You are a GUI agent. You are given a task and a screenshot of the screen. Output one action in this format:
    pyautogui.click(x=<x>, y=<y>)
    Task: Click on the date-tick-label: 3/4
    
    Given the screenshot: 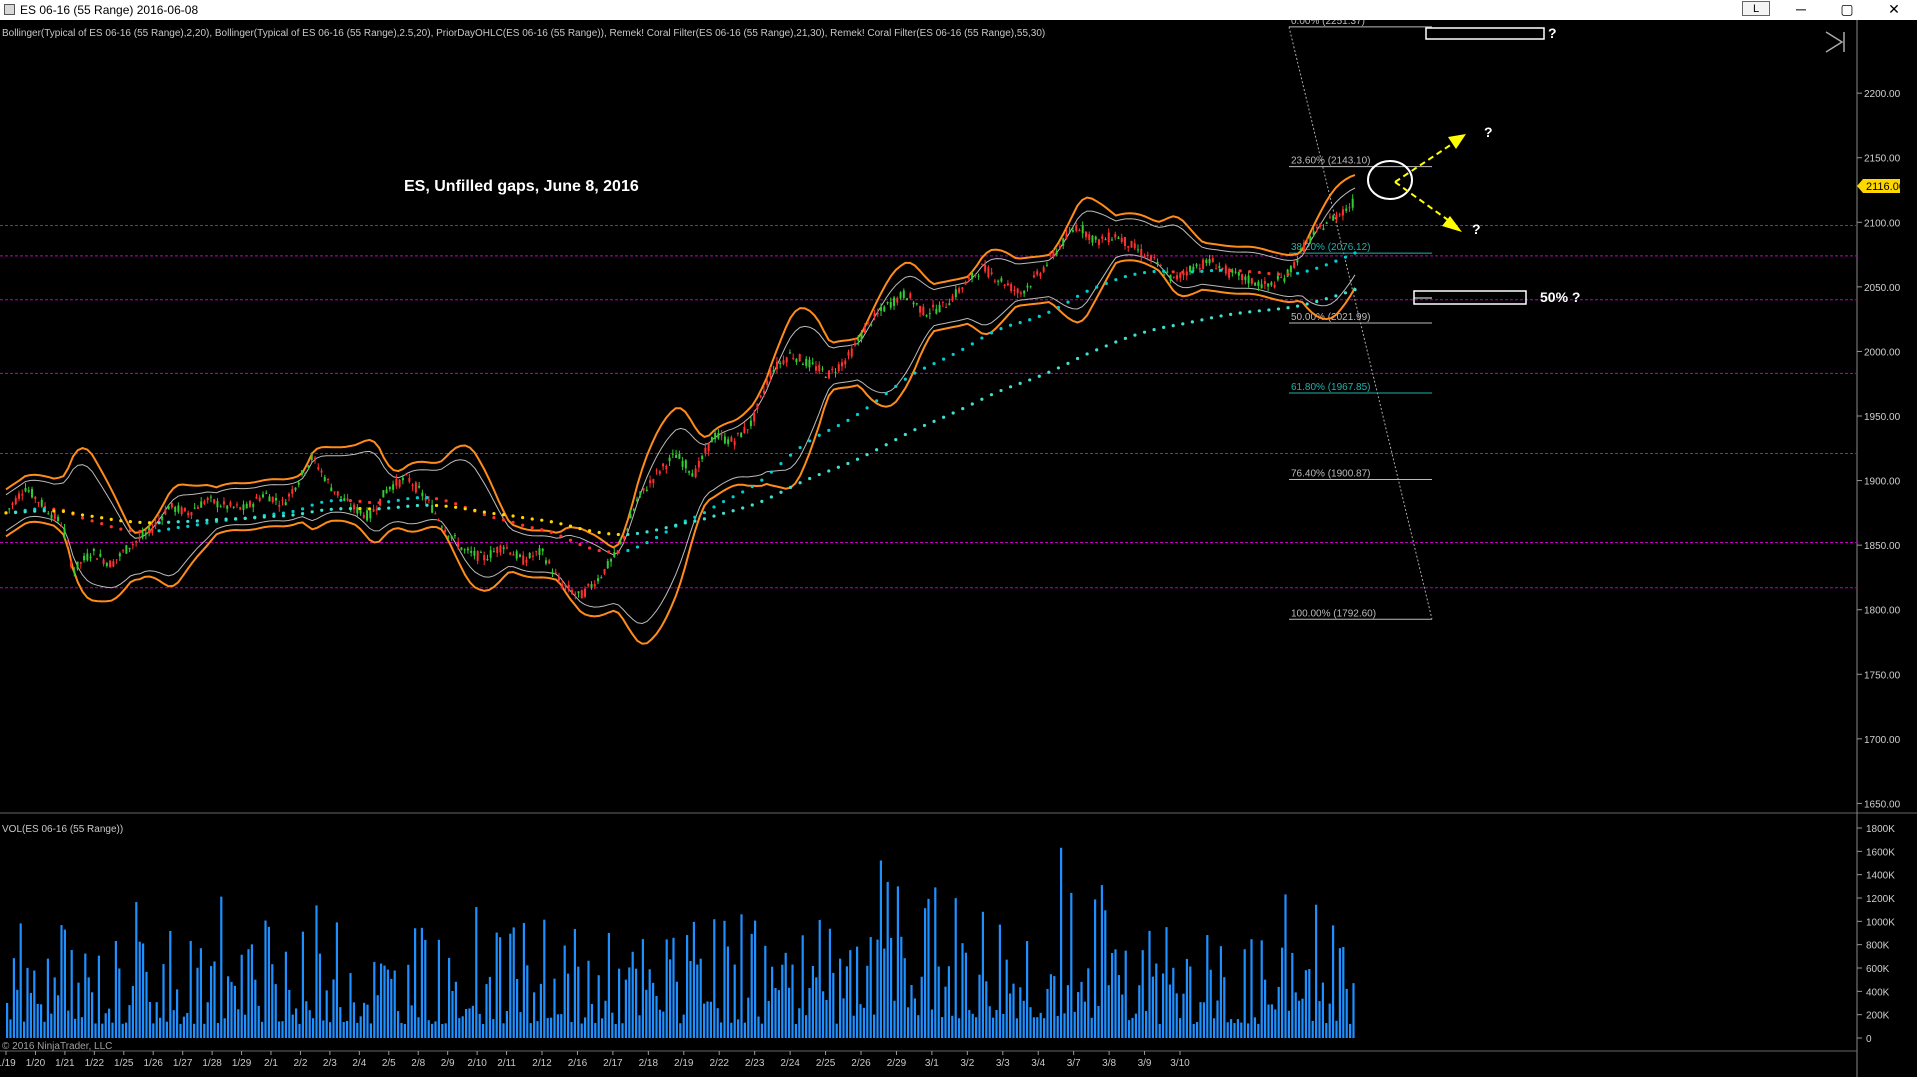 What is the action you would take?
    pyautogui.click(x=1038, y=1063)
    